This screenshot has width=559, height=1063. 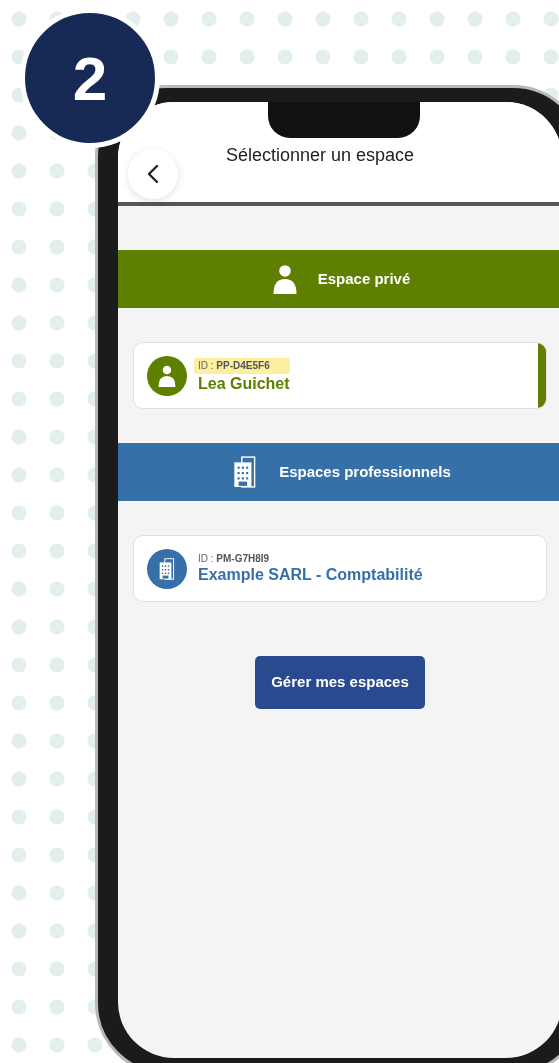 I want to click on selection-bar, so click(x=542, y=375).